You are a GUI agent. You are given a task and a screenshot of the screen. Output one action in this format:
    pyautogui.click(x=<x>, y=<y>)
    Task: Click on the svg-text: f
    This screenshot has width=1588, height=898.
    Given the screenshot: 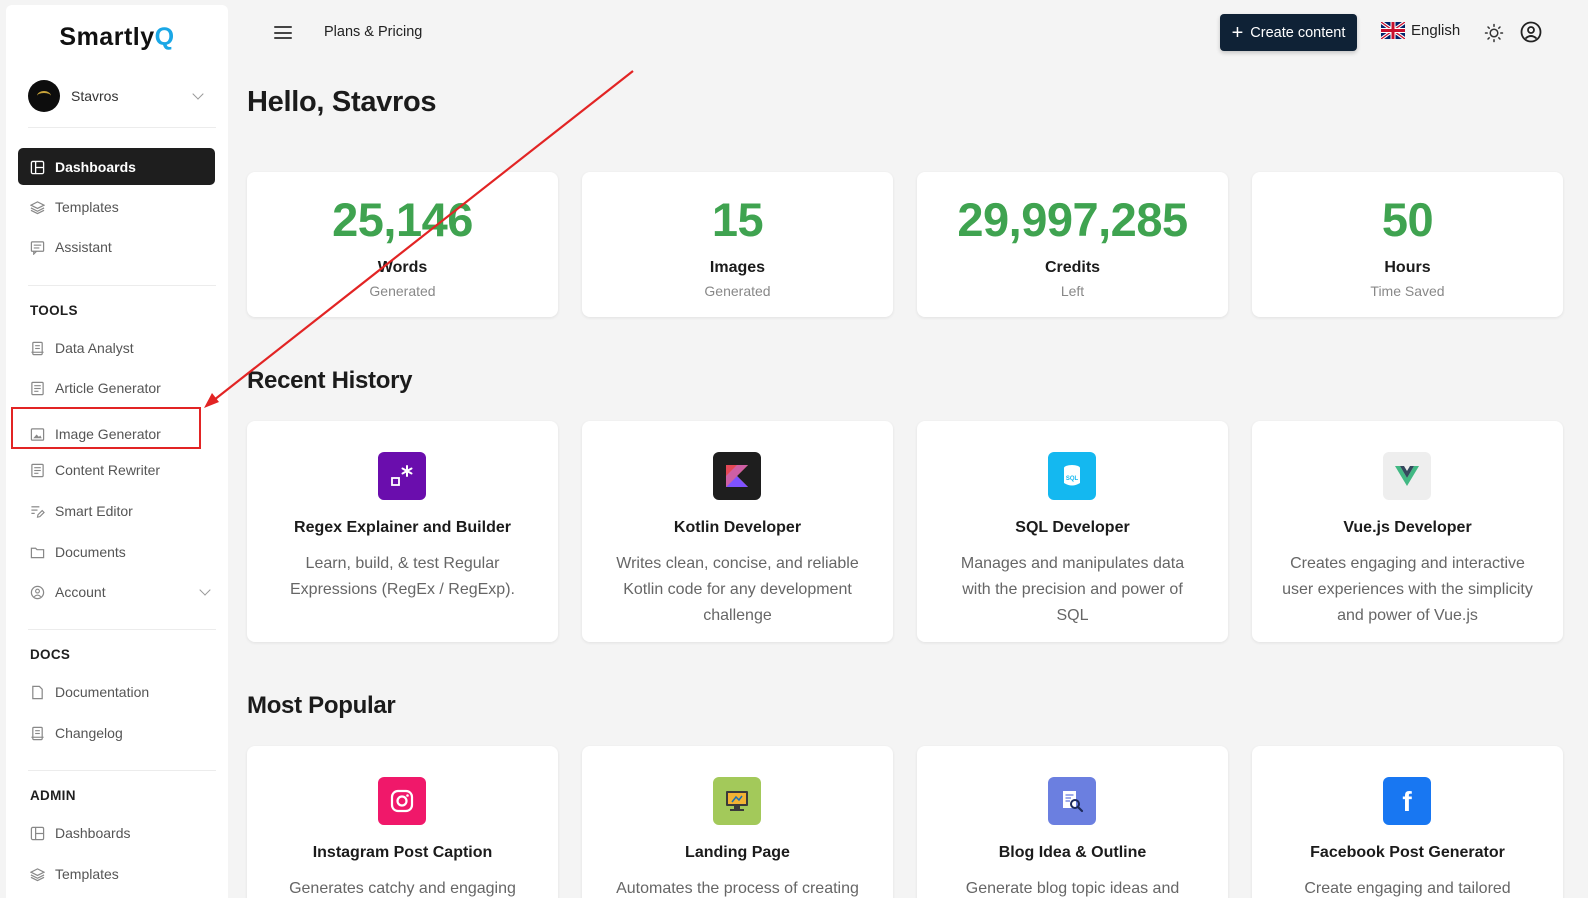 What is the action you would take?
    pyautogui.click(x=1407, y=801)
    